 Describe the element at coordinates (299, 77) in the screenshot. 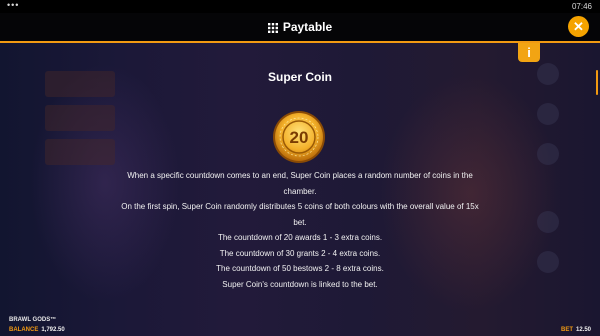

I see `section-title: Super Coin` at that location.